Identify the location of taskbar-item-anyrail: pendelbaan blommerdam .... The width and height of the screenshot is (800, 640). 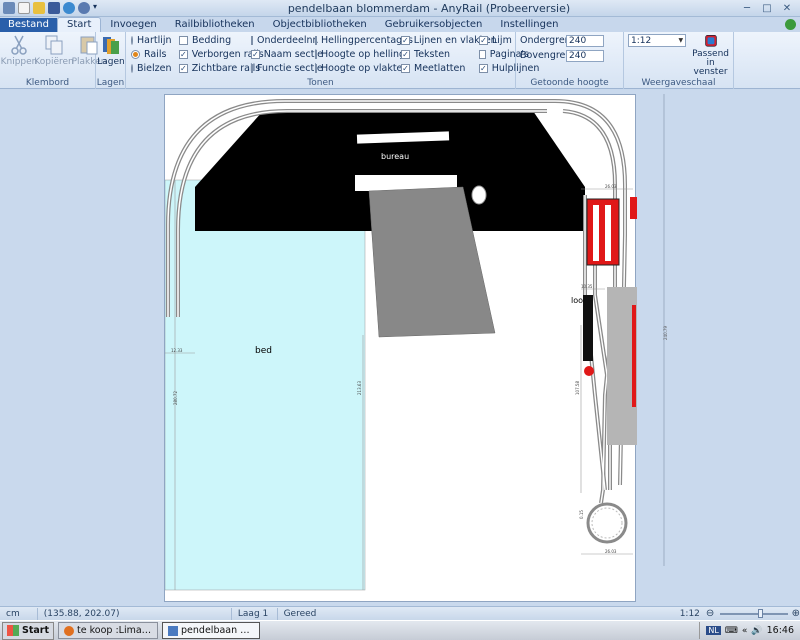
(211, 630).